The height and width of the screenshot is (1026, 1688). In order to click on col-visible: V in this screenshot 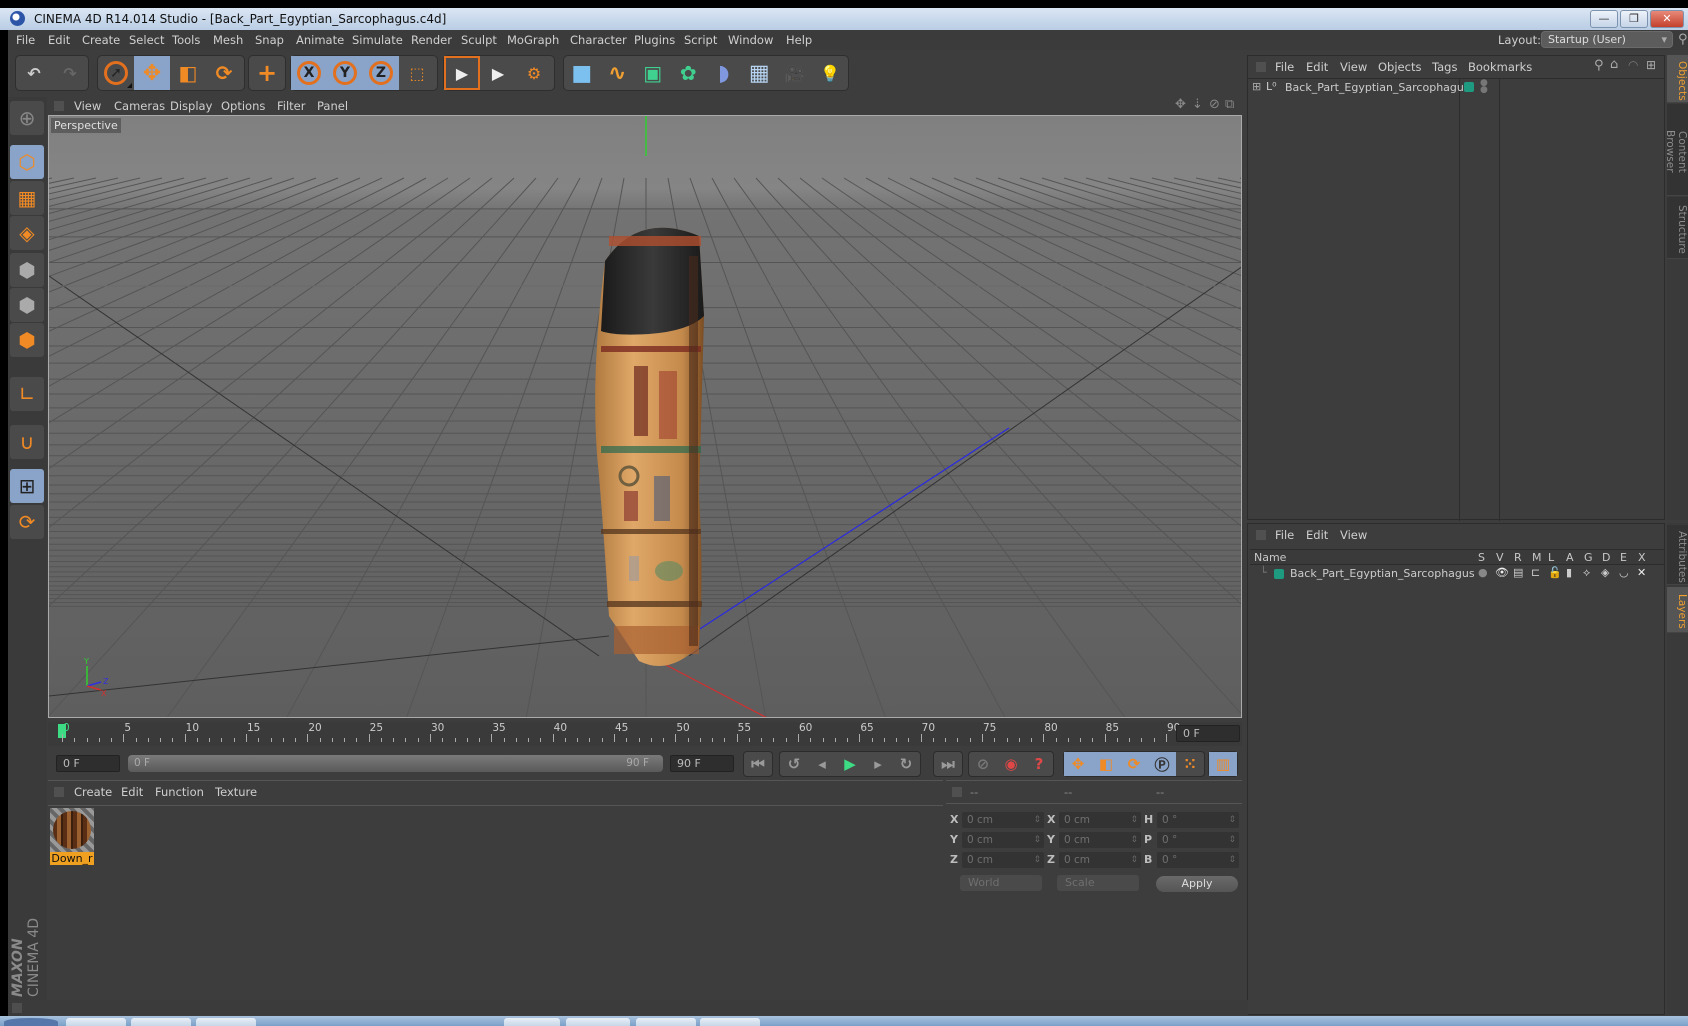, I will do `click(1500, 557)`.